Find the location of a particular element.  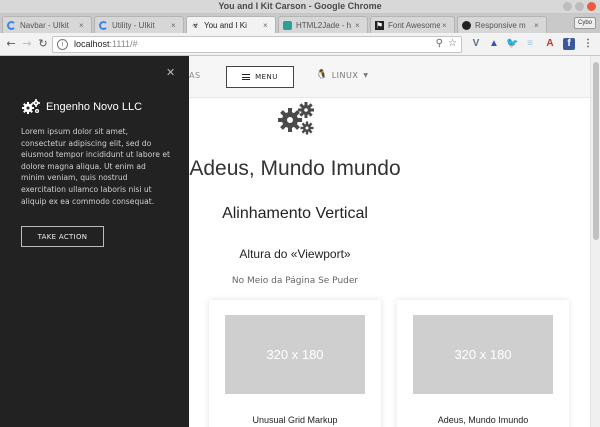

chrome-extension-icon: ▲ is located at coordinates (494, 44).